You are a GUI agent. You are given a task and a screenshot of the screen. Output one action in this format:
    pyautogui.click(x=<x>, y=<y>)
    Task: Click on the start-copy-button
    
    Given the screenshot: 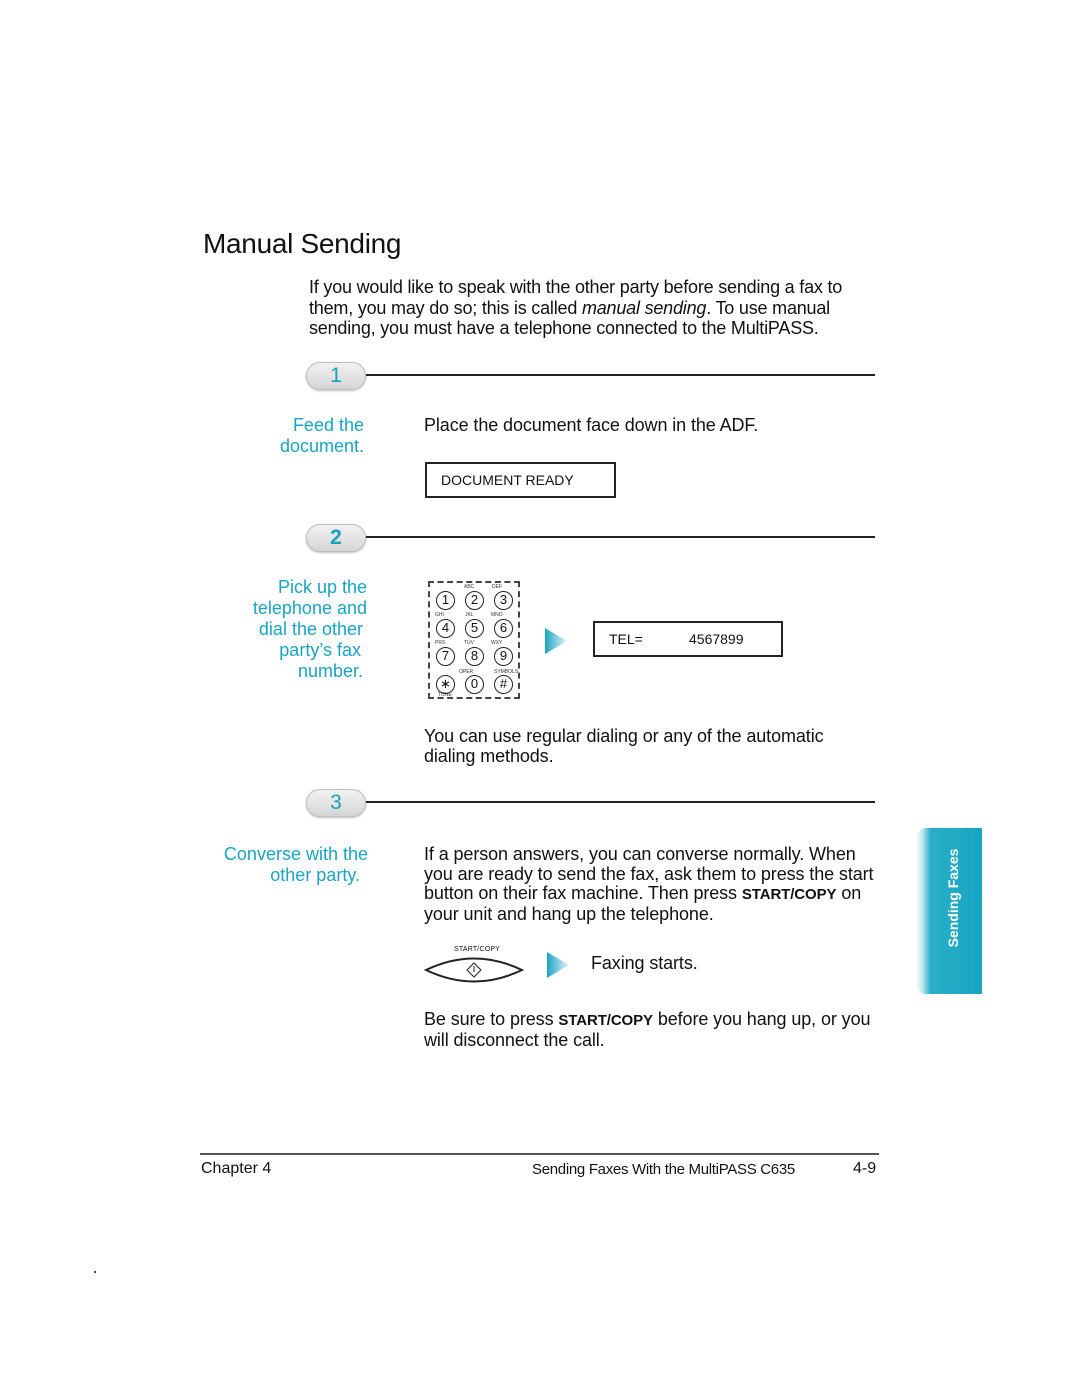 What is the action you would take?
    pyautogui.click(x=474, y=970)
    